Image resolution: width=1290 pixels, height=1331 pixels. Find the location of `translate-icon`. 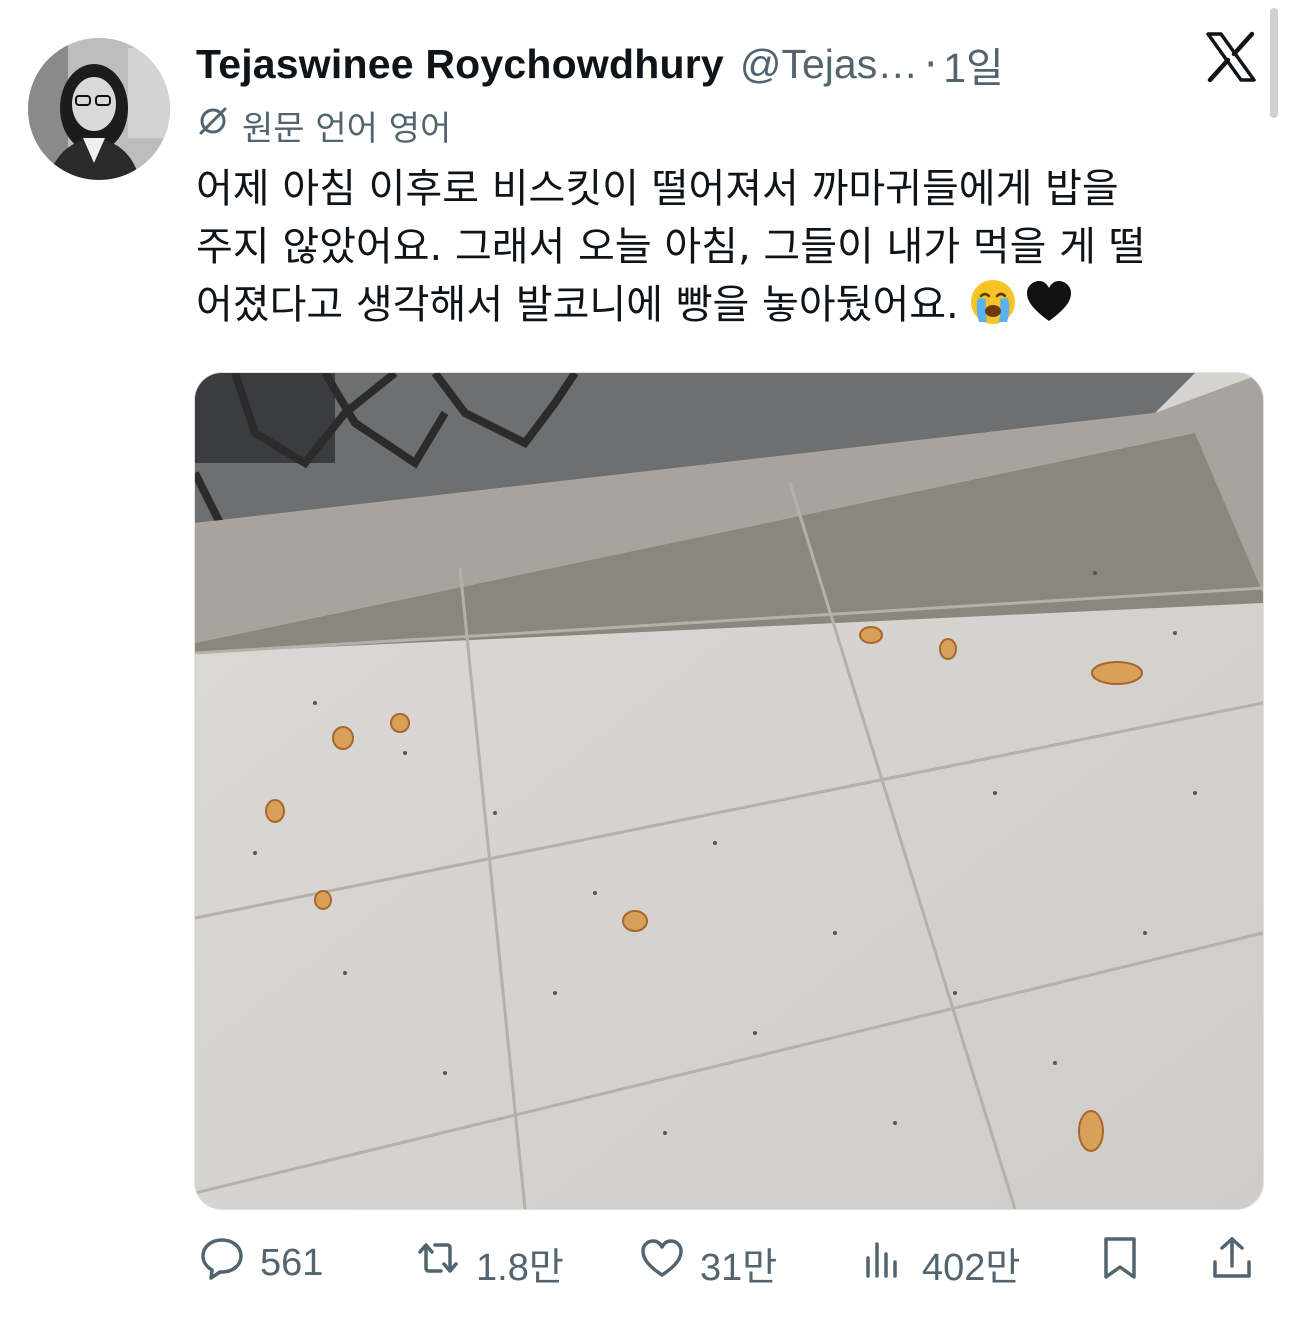

translate-icon is located at coordinates (219, 125).